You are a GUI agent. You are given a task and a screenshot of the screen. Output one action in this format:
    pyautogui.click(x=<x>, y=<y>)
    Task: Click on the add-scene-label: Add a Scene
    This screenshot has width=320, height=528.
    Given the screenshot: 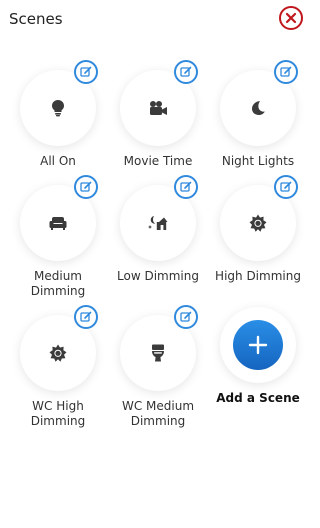 What is the action you would take?
    pyautogui.click(x=258, y=398)
    